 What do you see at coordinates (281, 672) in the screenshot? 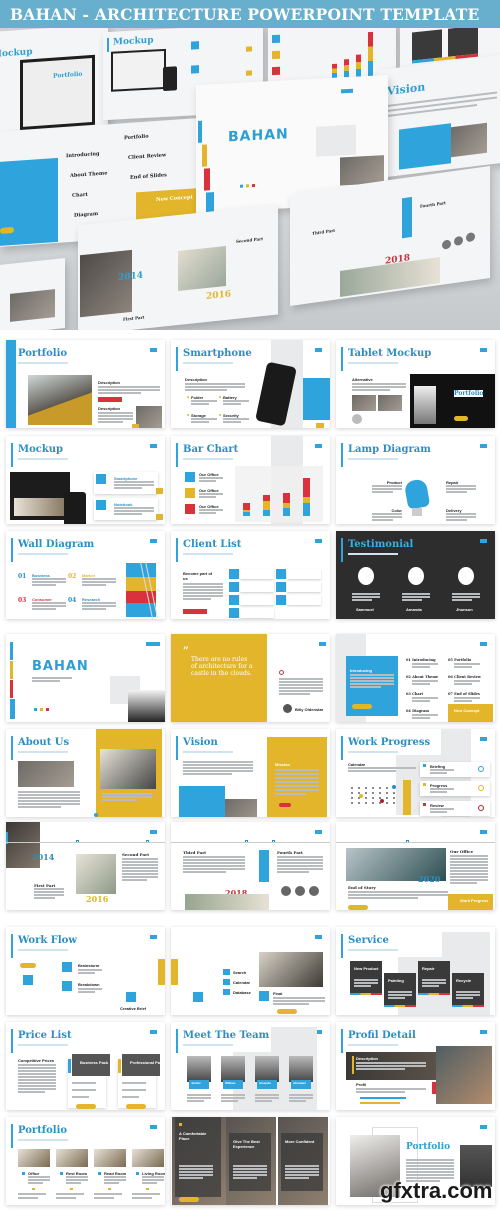
I see `quote-icon` at bounding box center [281, 672].